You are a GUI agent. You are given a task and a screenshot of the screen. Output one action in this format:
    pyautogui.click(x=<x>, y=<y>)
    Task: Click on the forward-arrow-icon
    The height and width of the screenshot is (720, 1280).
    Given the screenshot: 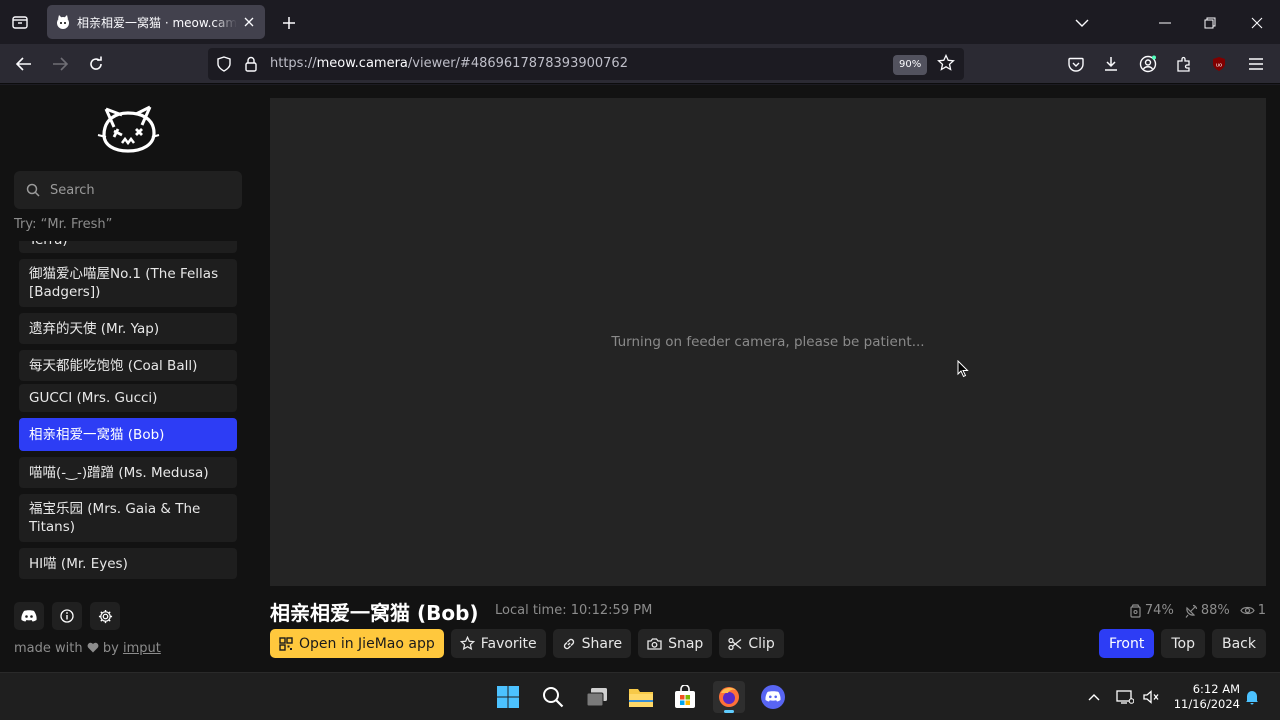 What is the action you would take?
    pyautogui.click(x=60, y=64)
    